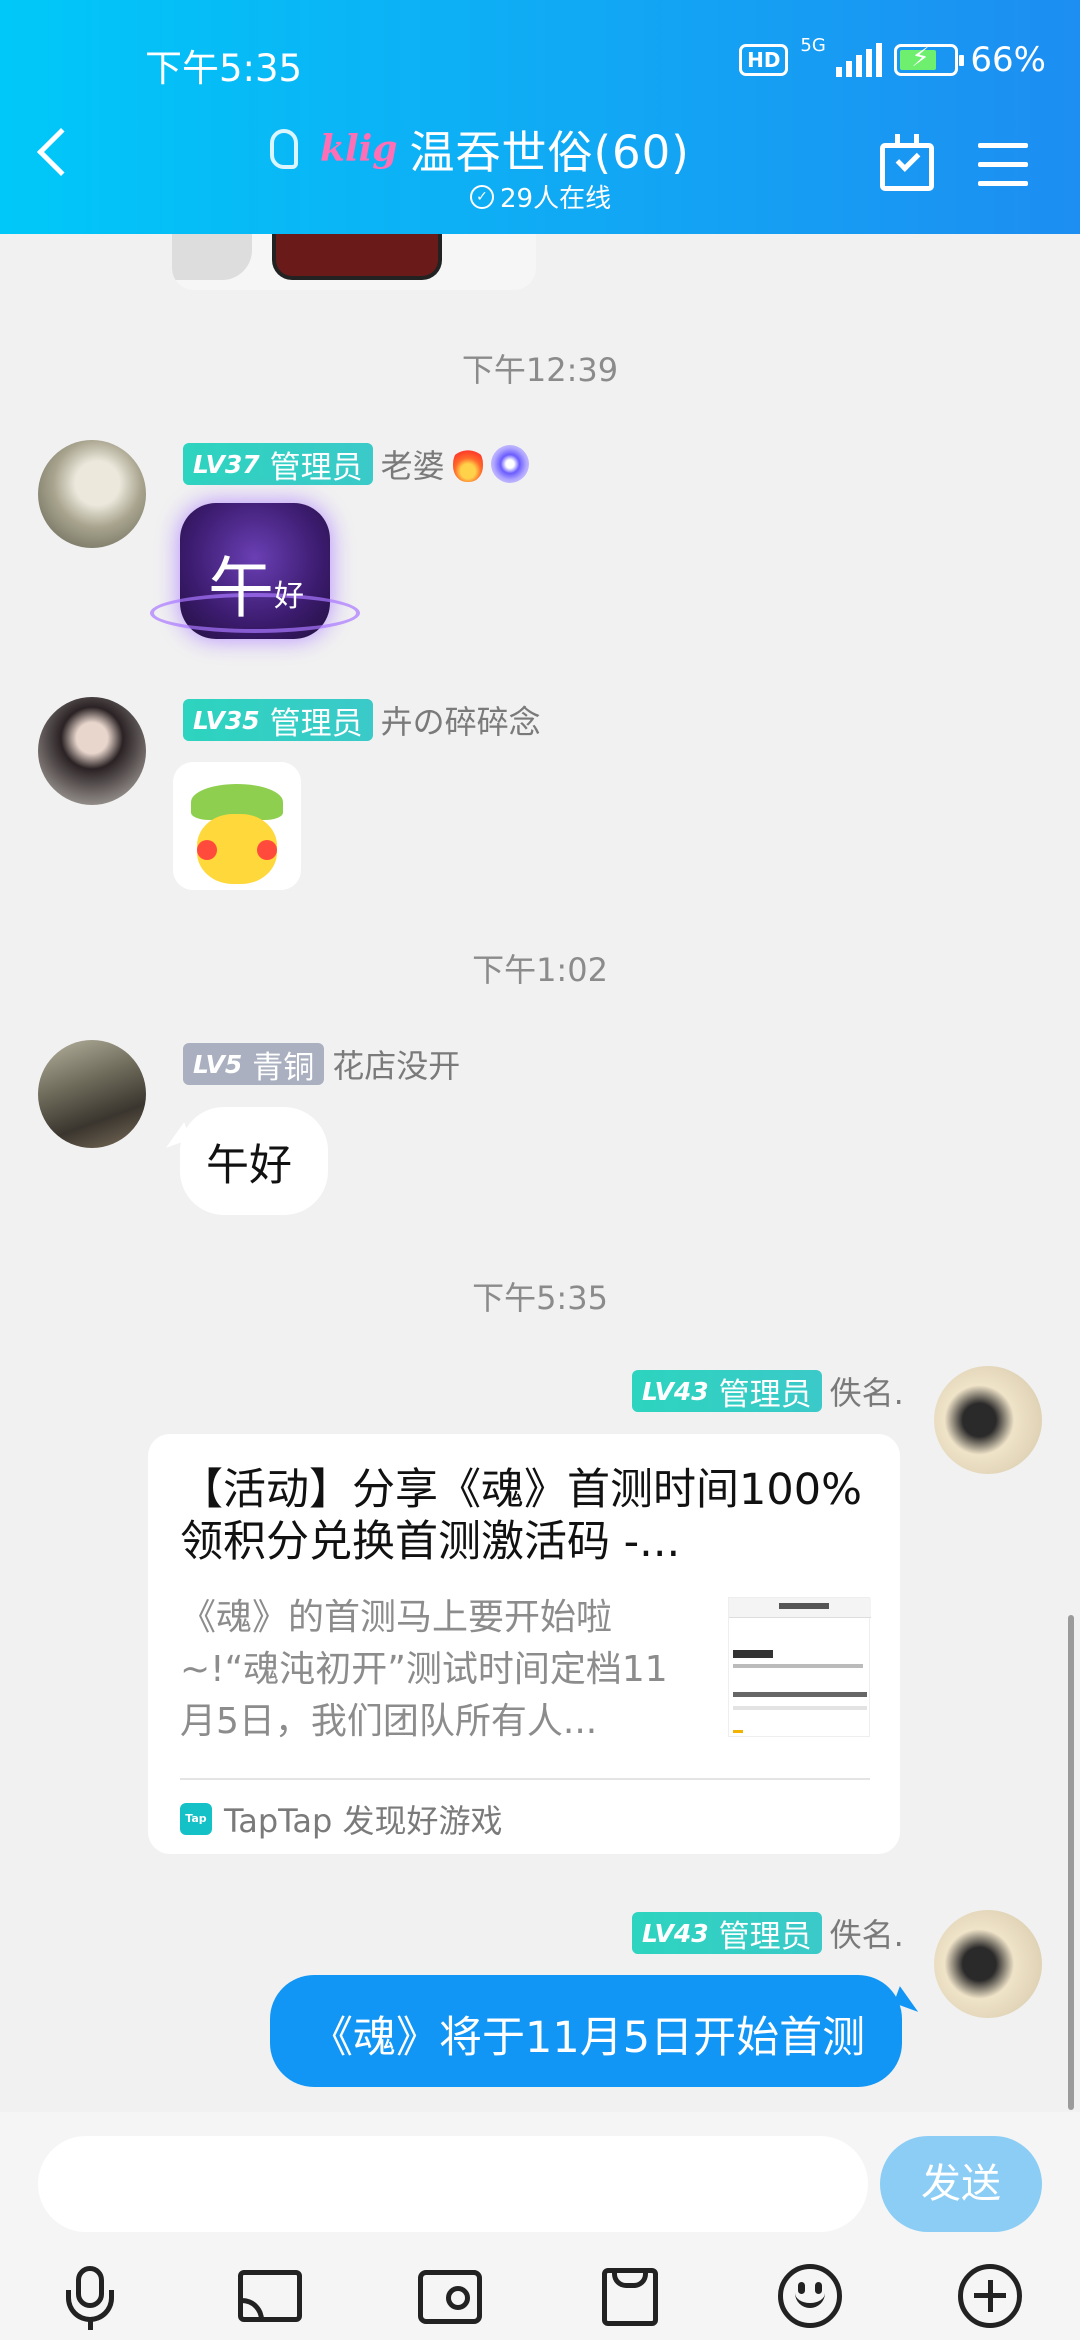 The image size is (1080, 2340). I want to click on card-source: Tap TapTap 发现好游戏, so click(341, 1819).